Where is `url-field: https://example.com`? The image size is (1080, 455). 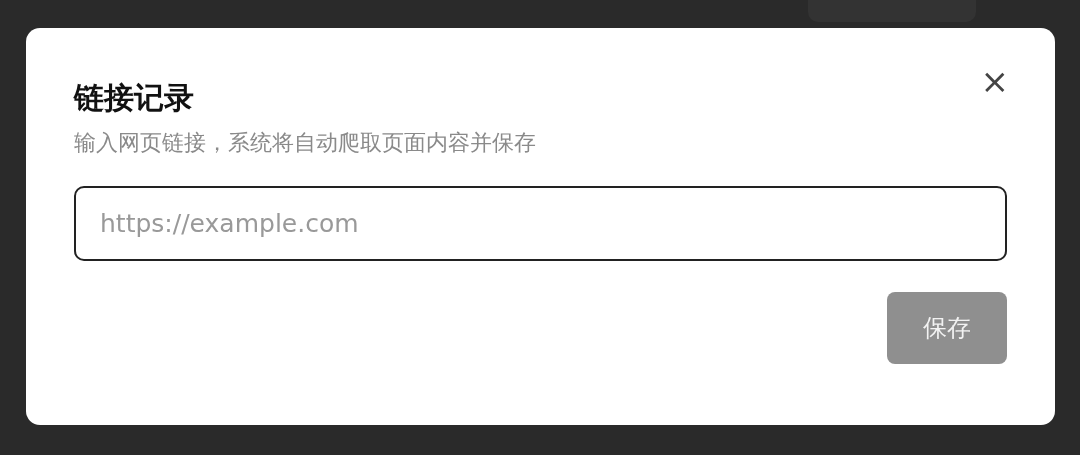
url-field: https://example.com is located at coordinates (540, 223).